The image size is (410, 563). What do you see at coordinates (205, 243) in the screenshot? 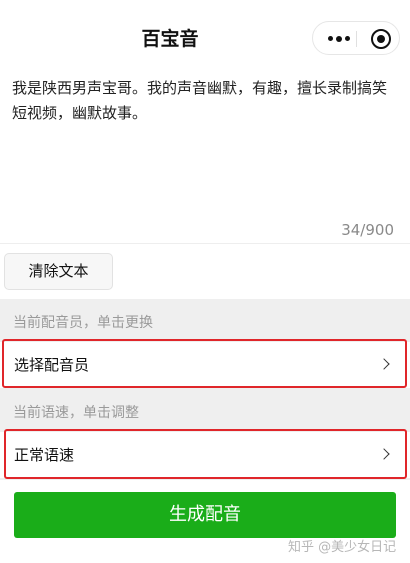
I see `editor-divider` at bounding box center [205, 243].